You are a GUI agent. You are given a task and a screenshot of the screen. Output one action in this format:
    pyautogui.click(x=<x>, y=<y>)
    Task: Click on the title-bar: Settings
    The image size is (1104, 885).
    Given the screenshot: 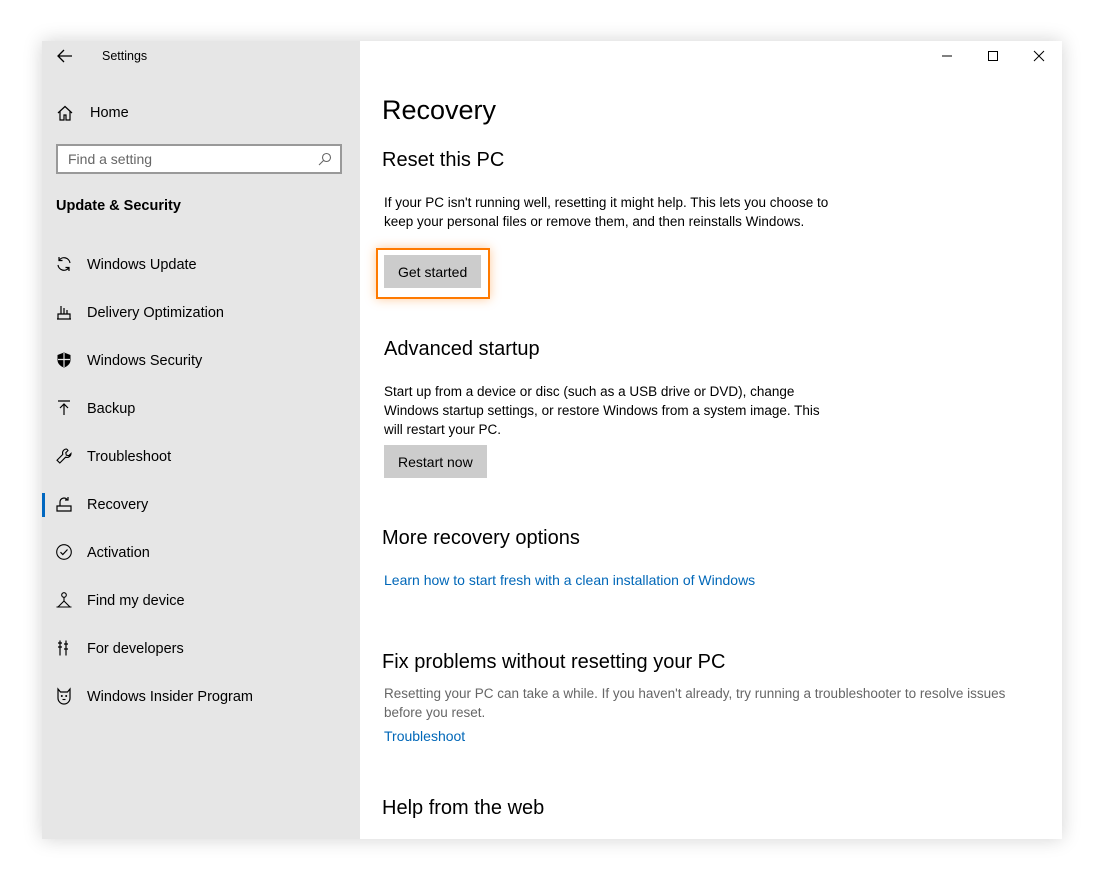 What is the action you would take?
    pyautogui.click(x=201, y=56)
    